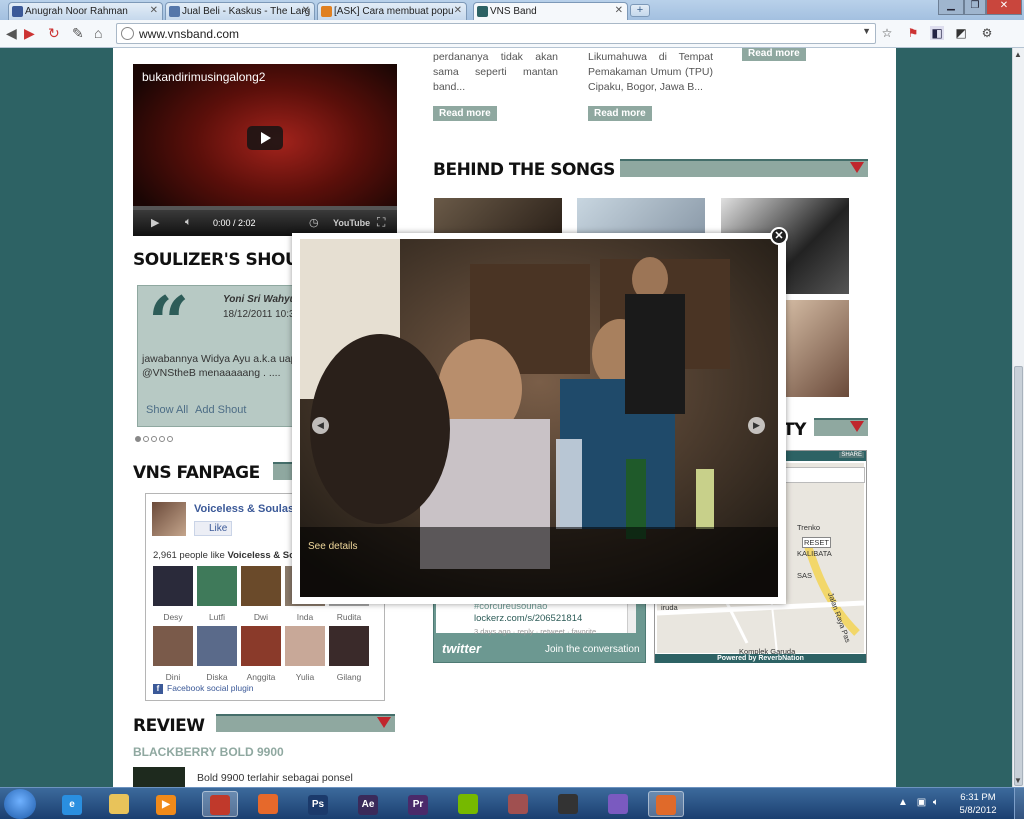 This screenshot has width=1024, height=819. I want to click on star-icon: ☆, so click(887, 33).